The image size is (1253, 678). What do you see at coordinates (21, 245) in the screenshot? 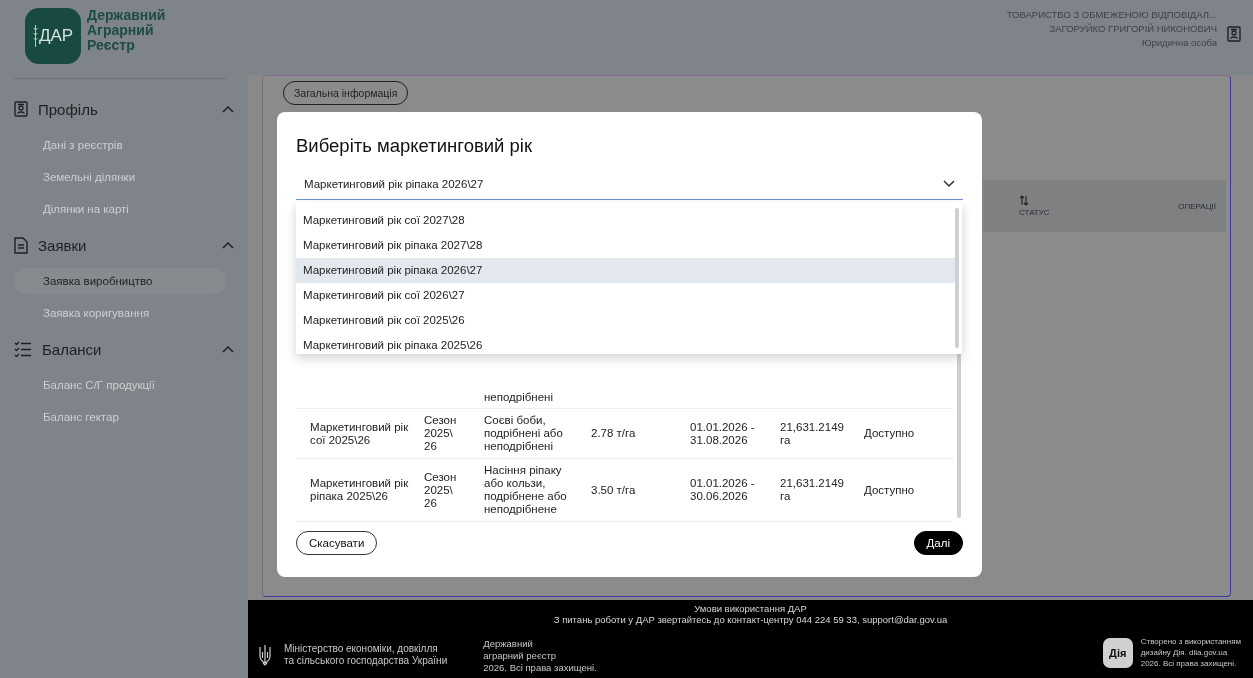
I see `document-icon` at bounding box center [21, 245].